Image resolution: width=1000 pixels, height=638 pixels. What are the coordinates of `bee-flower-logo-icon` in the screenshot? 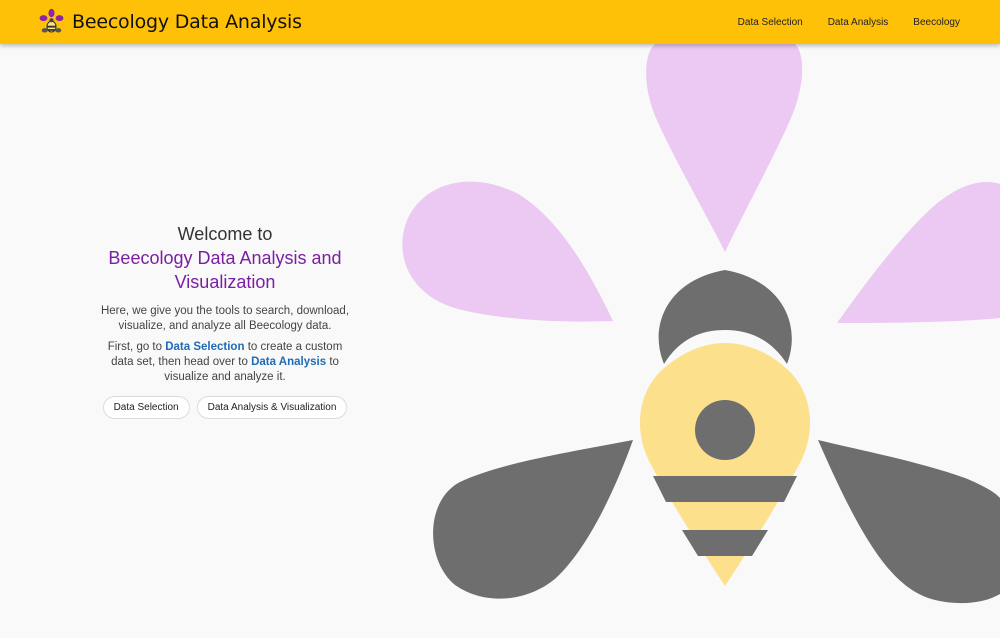 It's located at (51, 20).